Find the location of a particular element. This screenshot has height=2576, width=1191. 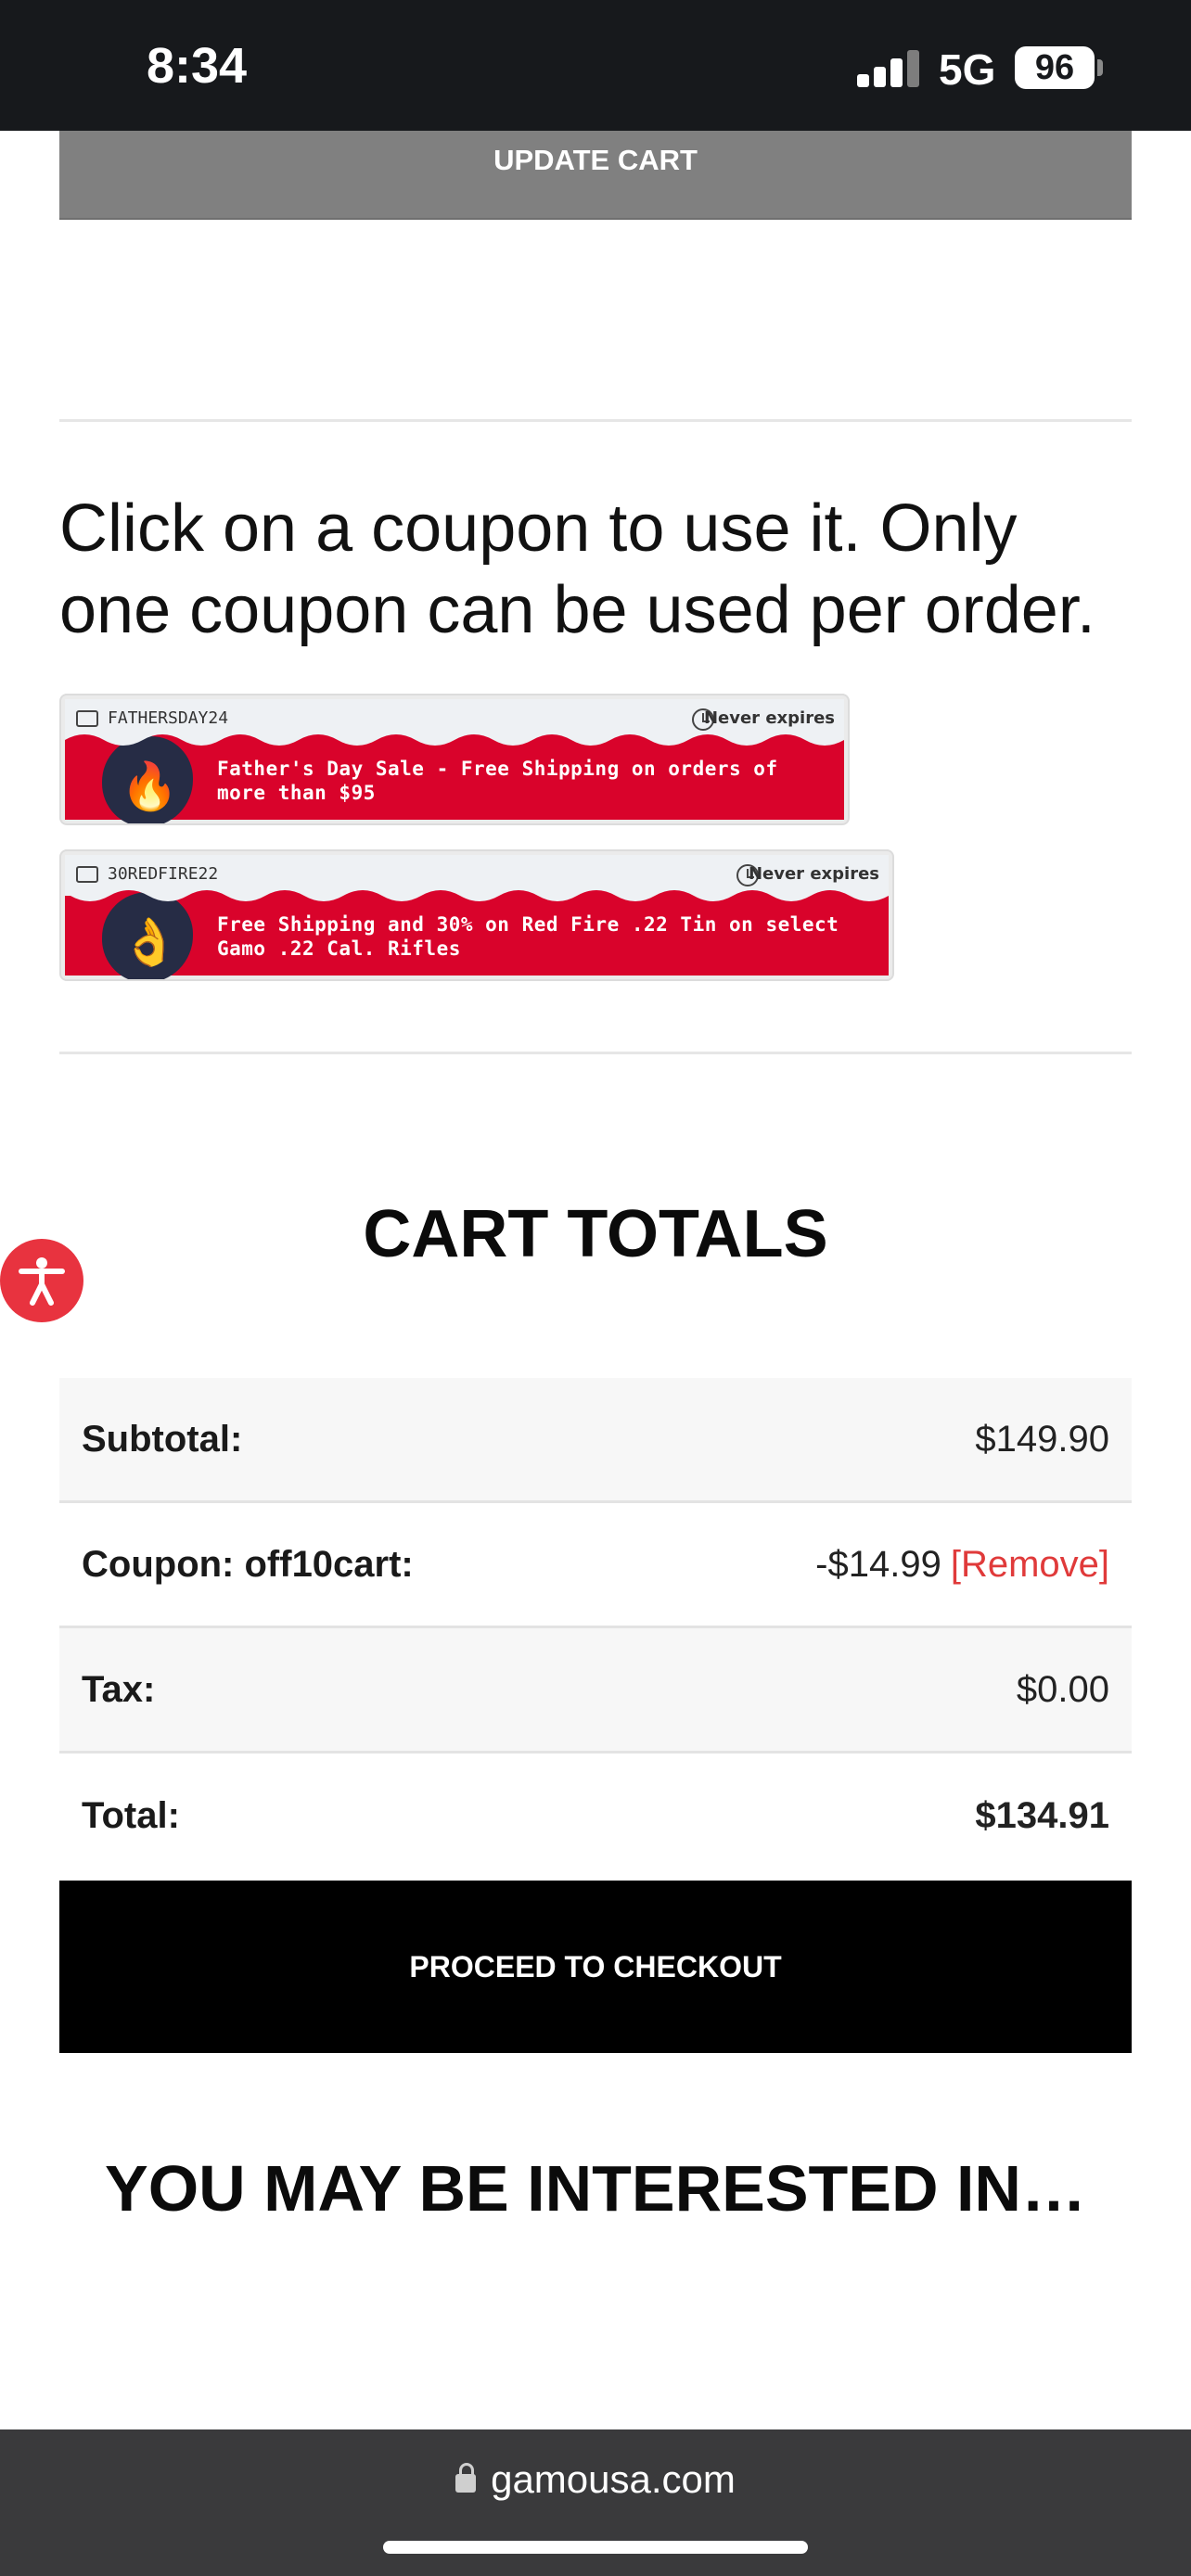

update-cart-button: UPDATE CART is located at coordinates (595, 176).